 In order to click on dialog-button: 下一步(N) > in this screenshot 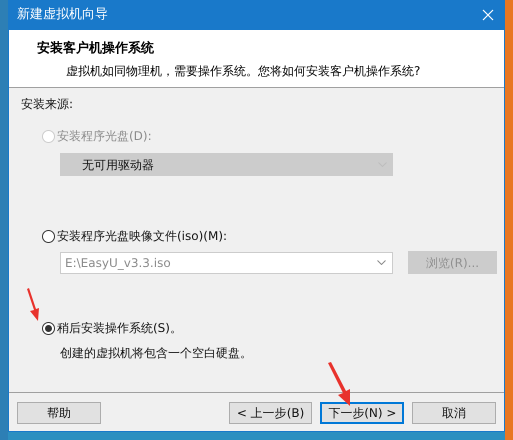, I will do `click(362, 413)`.